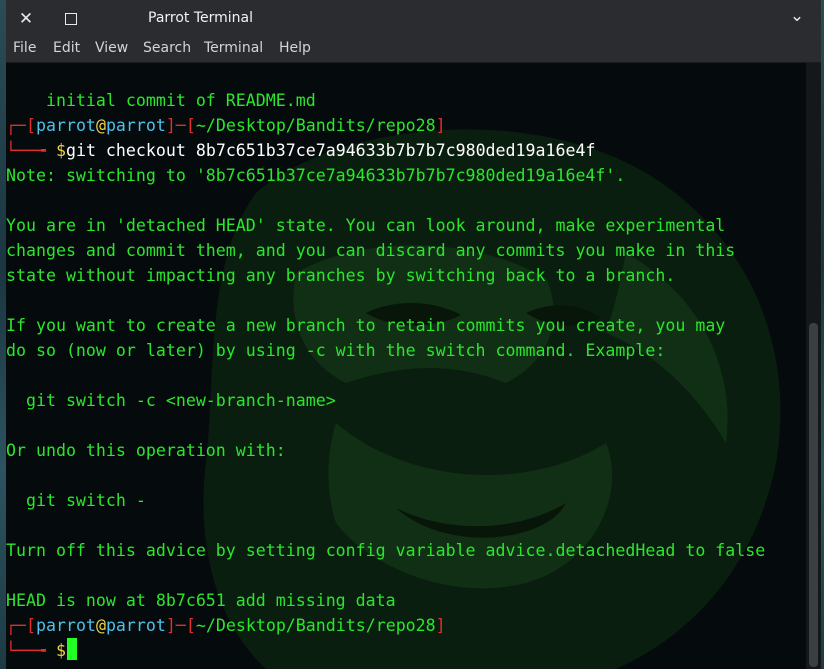  Describe the element at coordinates (76, 500) in the screenshot. I see `output-line: git switch -` at that location.